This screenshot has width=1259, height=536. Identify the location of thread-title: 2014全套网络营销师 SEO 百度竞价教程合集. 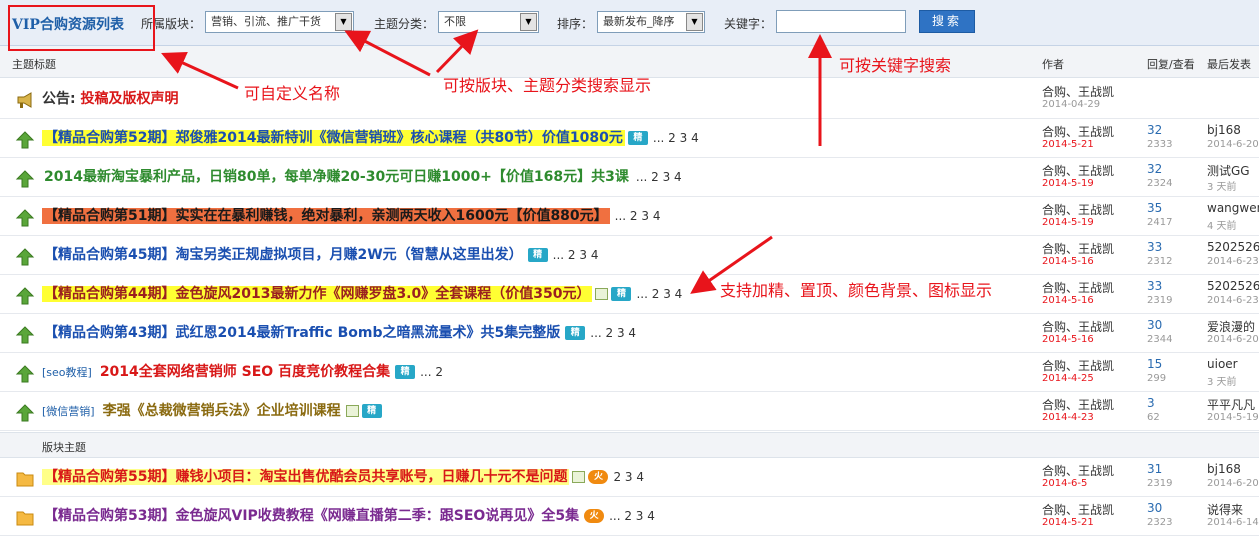
(245, 372).